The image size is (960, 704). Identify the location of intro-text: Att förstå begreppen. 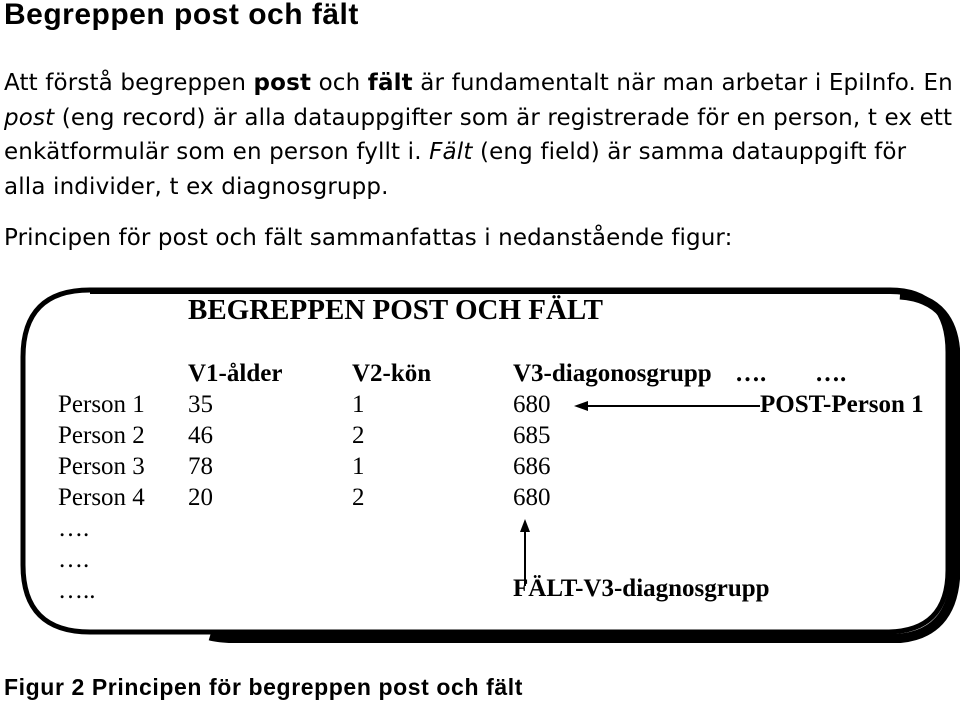
(129, 83).